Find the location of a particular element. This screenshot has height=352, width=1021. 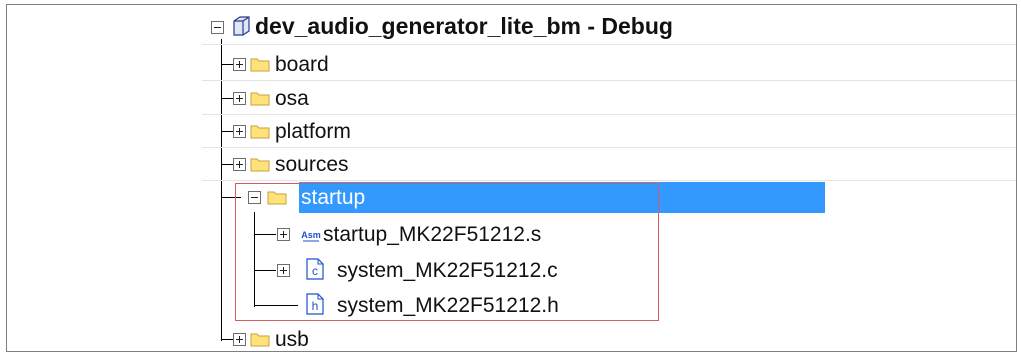

project-cube-icon is located at coordinates (241, 26).